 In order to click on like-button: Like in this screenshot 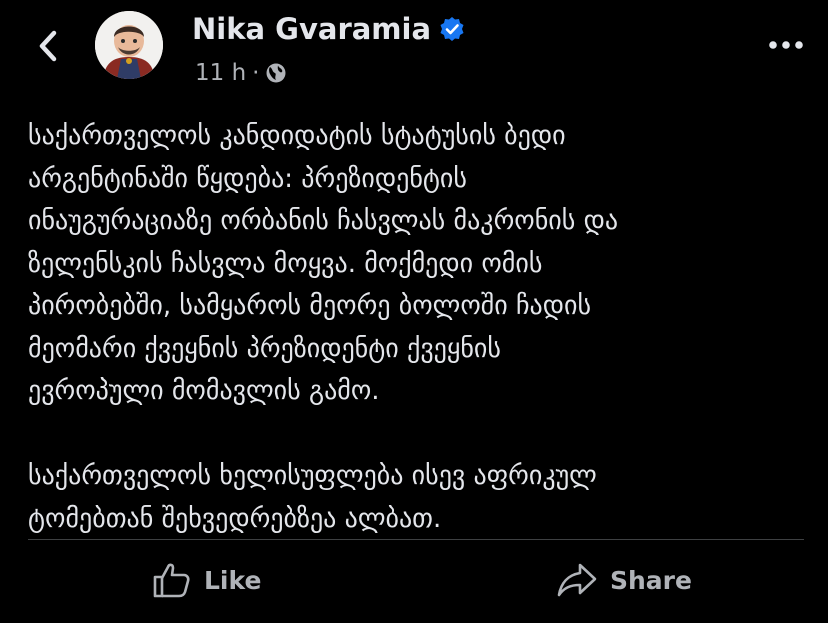, I will do `click(206, 580)`.